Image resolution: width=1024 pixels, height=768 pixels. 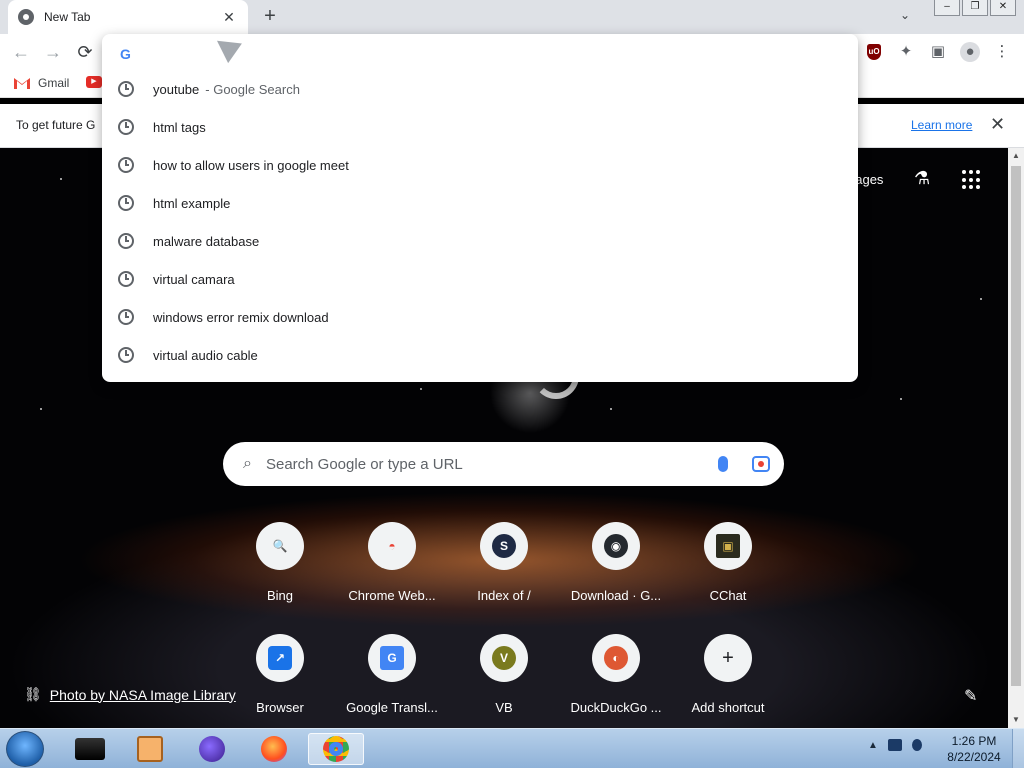 I want to click on side-panel-icon: ▣, so click(x=938, y=52).